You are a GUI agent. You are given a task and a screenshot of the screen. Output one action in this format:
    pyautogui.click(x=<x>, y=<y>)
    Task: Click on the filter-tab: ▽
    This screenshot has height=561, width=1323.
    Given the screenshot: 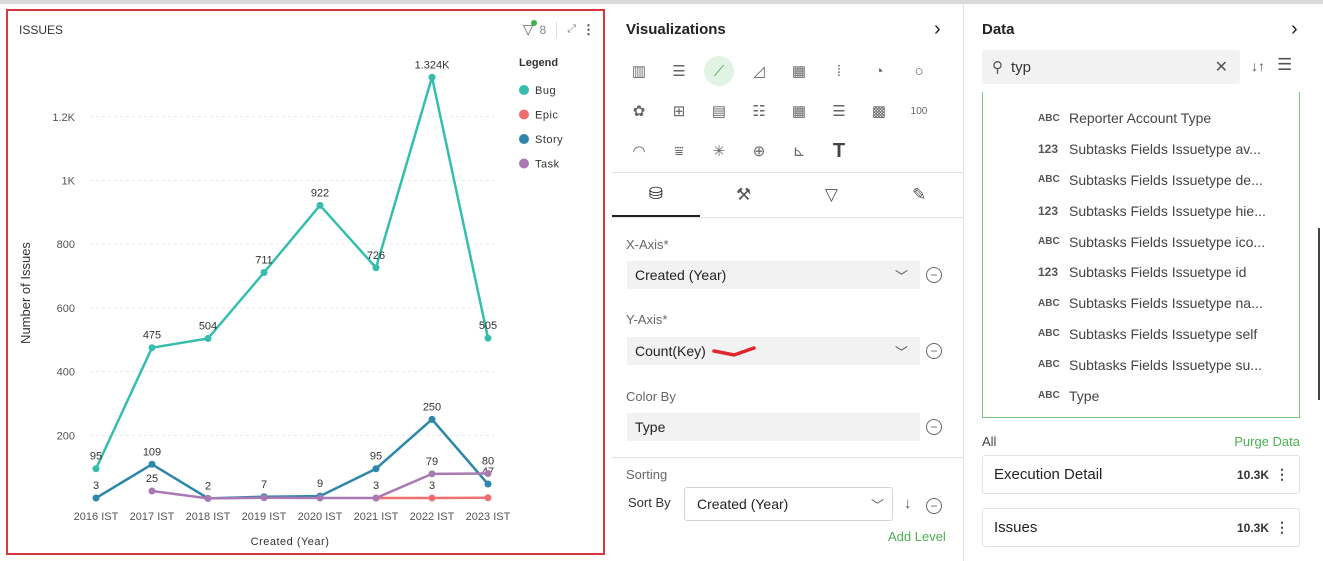 What is the action you would take?
    pyautogui.click(x=832, y=195)
    